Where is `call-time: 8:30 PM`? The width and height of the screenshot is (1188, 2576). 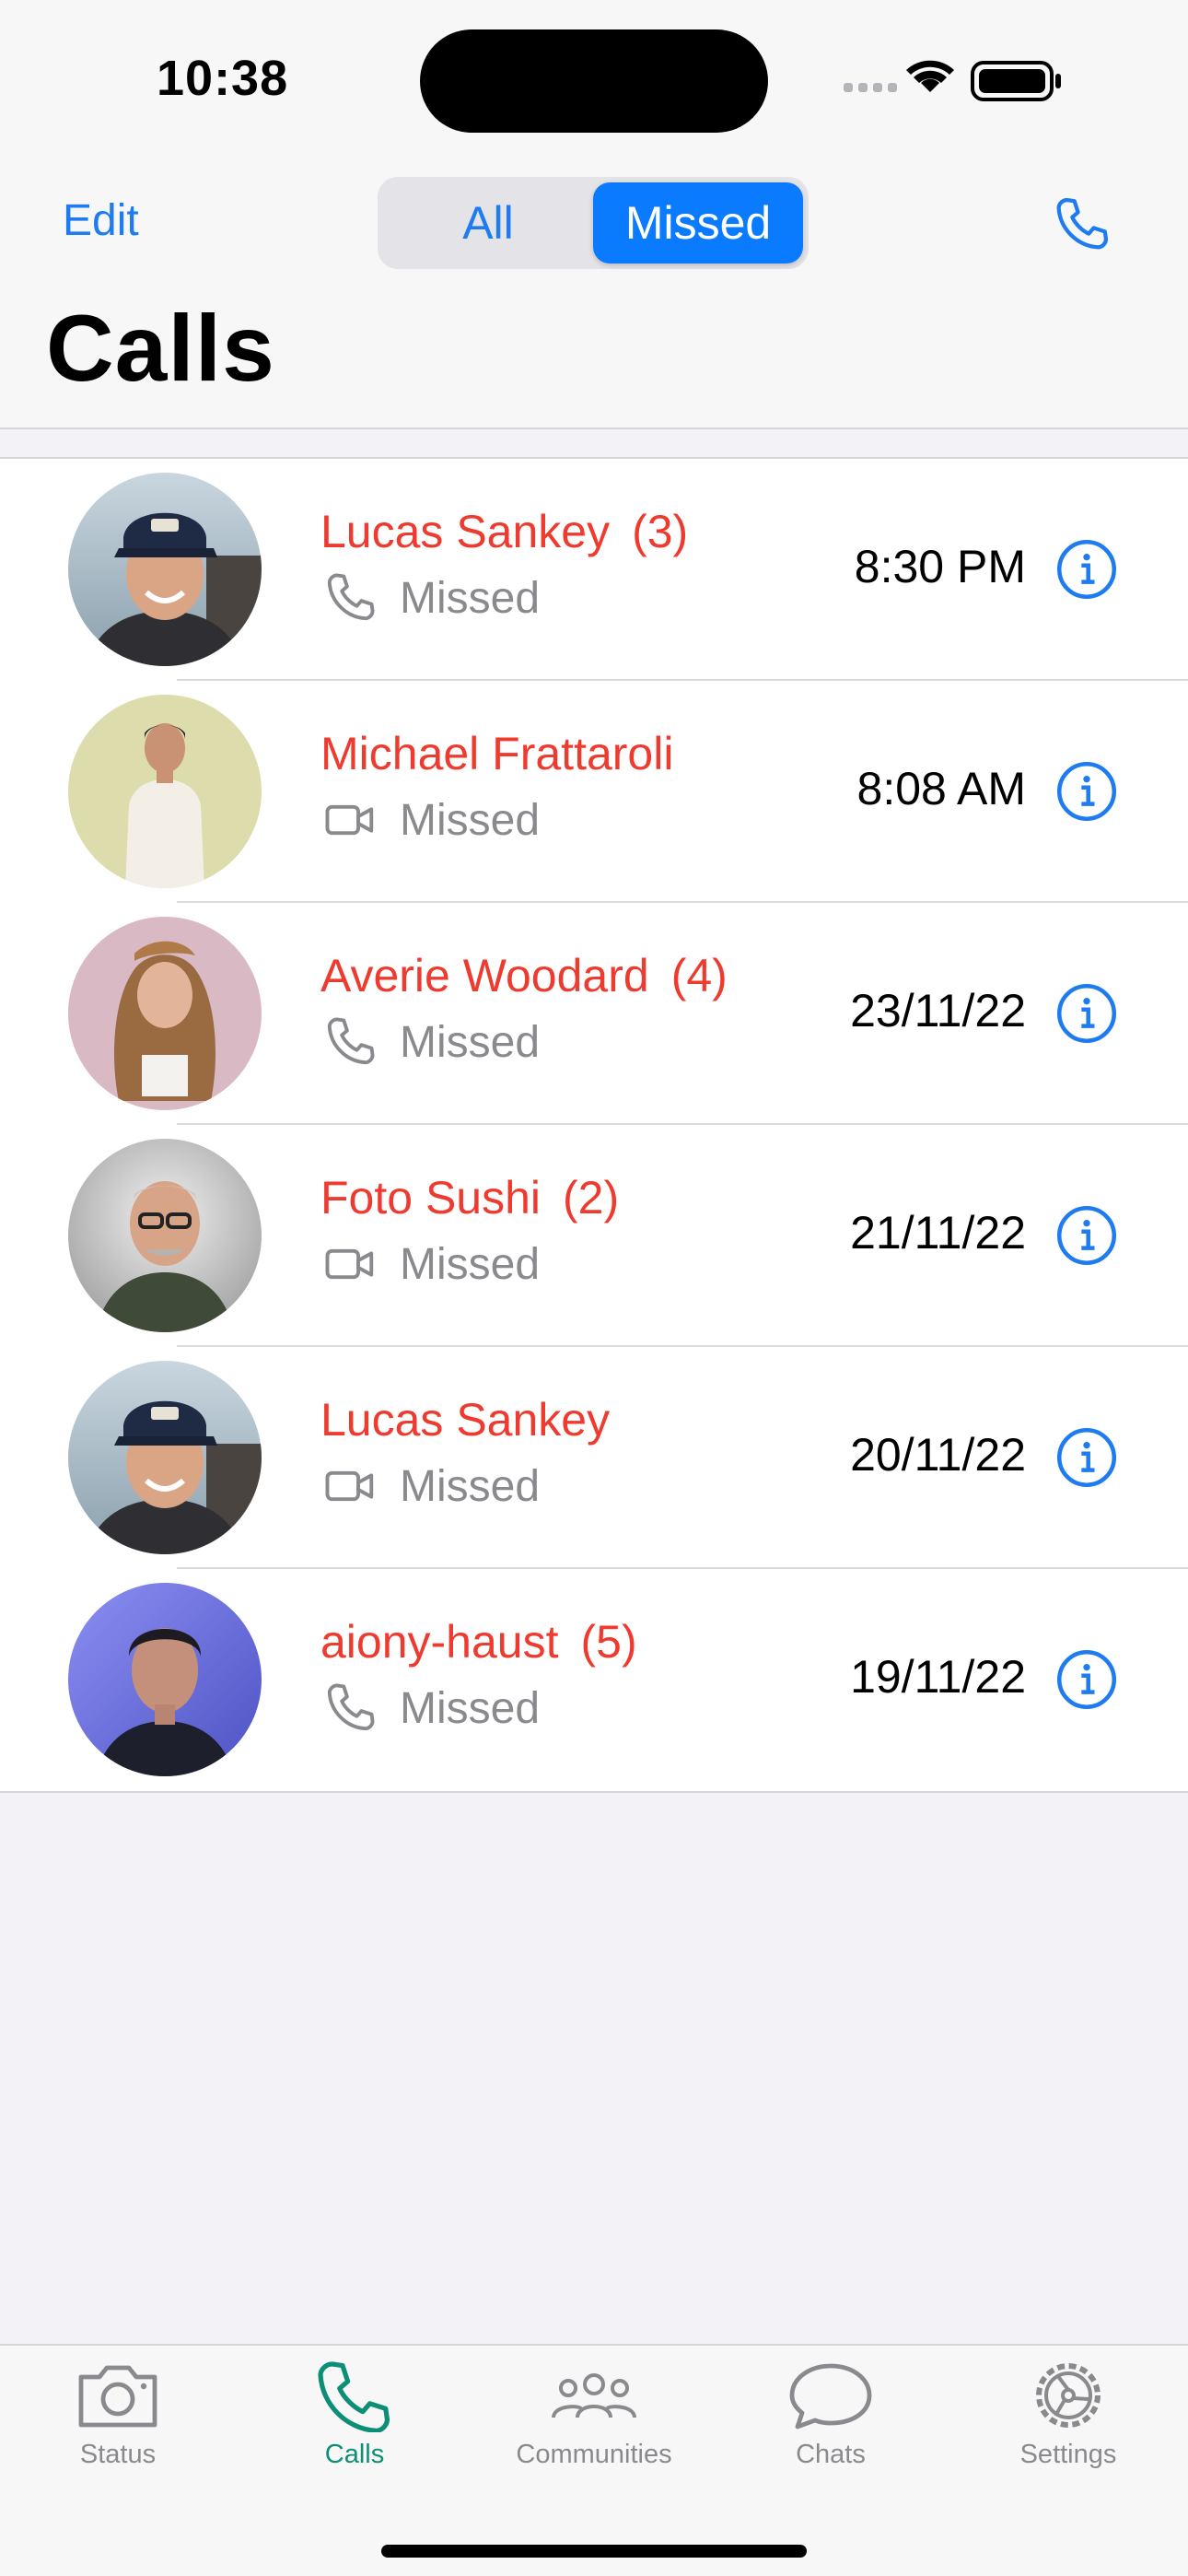
call-time: 8:30 PM is located at coordinates (940, 566).